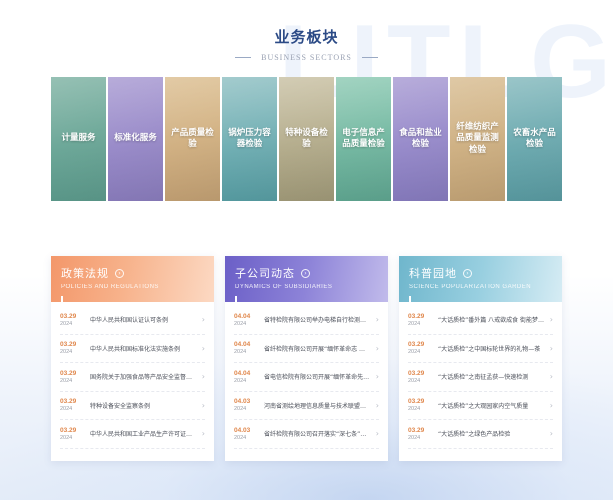 The height and width of the screenshot is (500, 613). What do you see at coordinates (306, 279) in the screenshot?
I see `panel-header: 子公司动态 › DYNAMICS OF SUBSIDIARIES` at bounding box center [306, 279].